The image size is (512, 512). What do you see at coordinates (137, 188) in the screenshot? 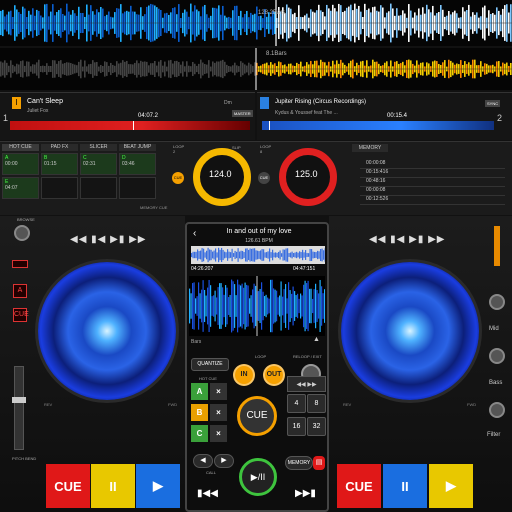
I see `hot-cue-pad-h` at bounding box center [137, 188].